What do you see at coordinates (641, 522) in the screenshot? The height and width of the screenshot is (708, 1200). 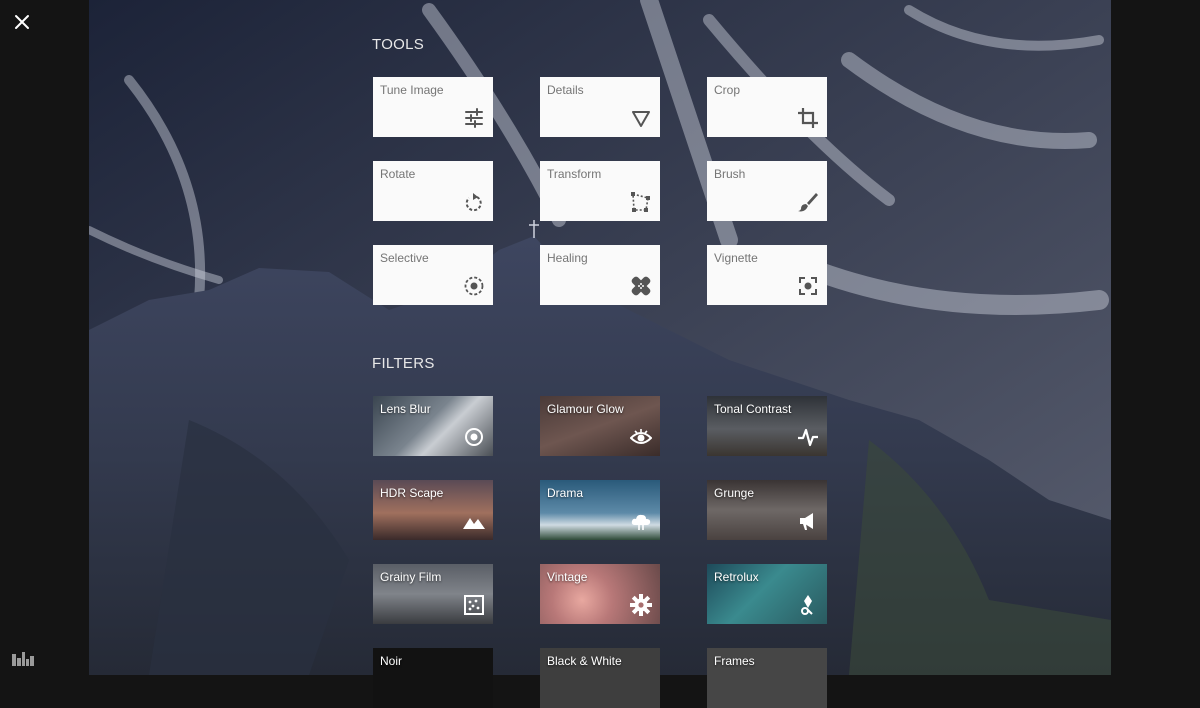 I see `cloud-icon` at bounding box center [641, 522].